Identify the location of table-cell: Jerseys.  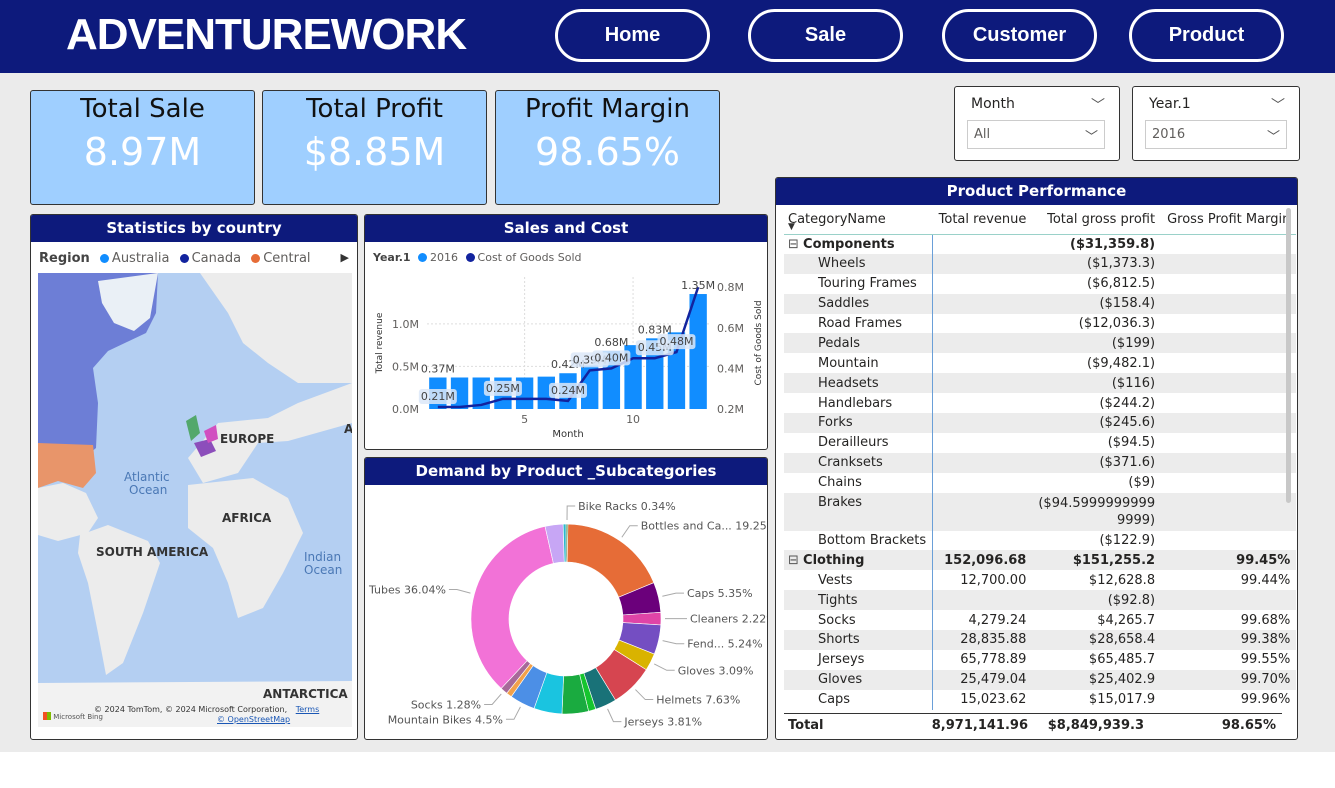
(859, 659).